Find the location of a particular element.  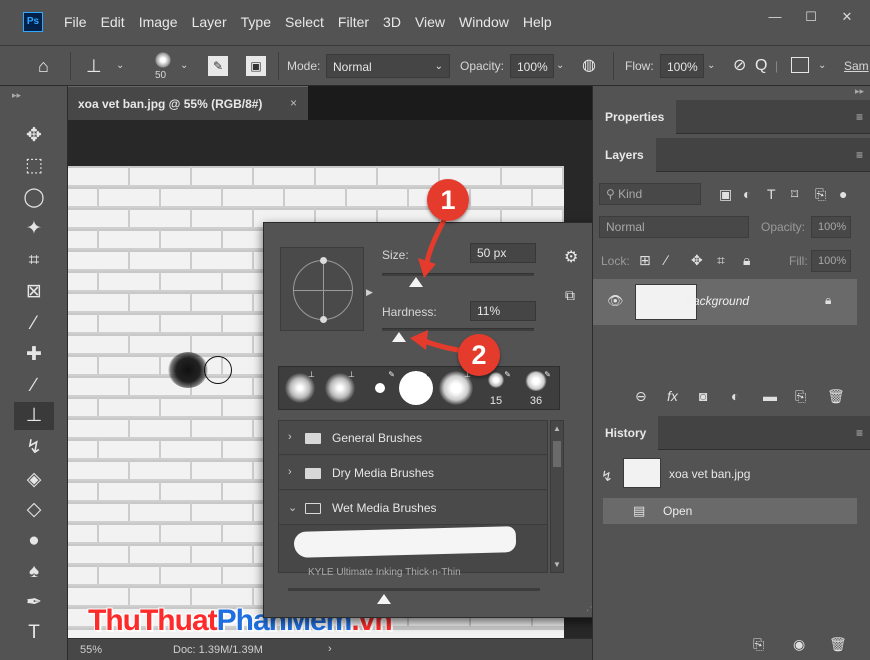

pressure-opacity-icon: ◍ is located at coordinates (589, 66).